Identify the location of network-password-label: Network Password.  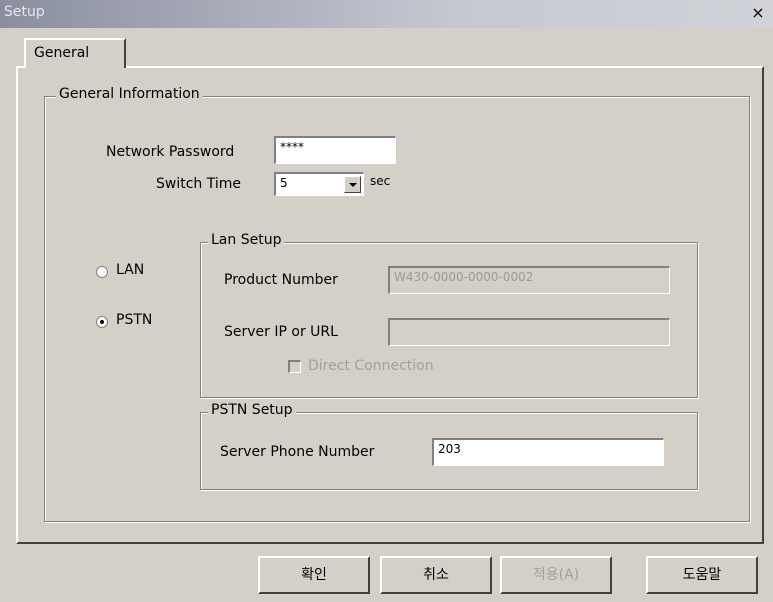
(170, 152).